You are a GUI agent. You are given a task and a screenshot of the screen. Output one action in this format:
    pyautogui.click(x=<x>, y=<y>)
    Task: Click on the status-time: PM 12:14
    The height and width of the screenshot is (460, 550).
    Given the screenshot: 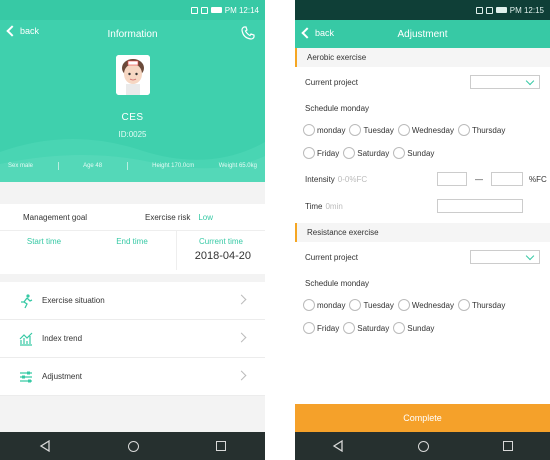 What is the action you would take?
    pyautogui.click(x=241, y=10)
    